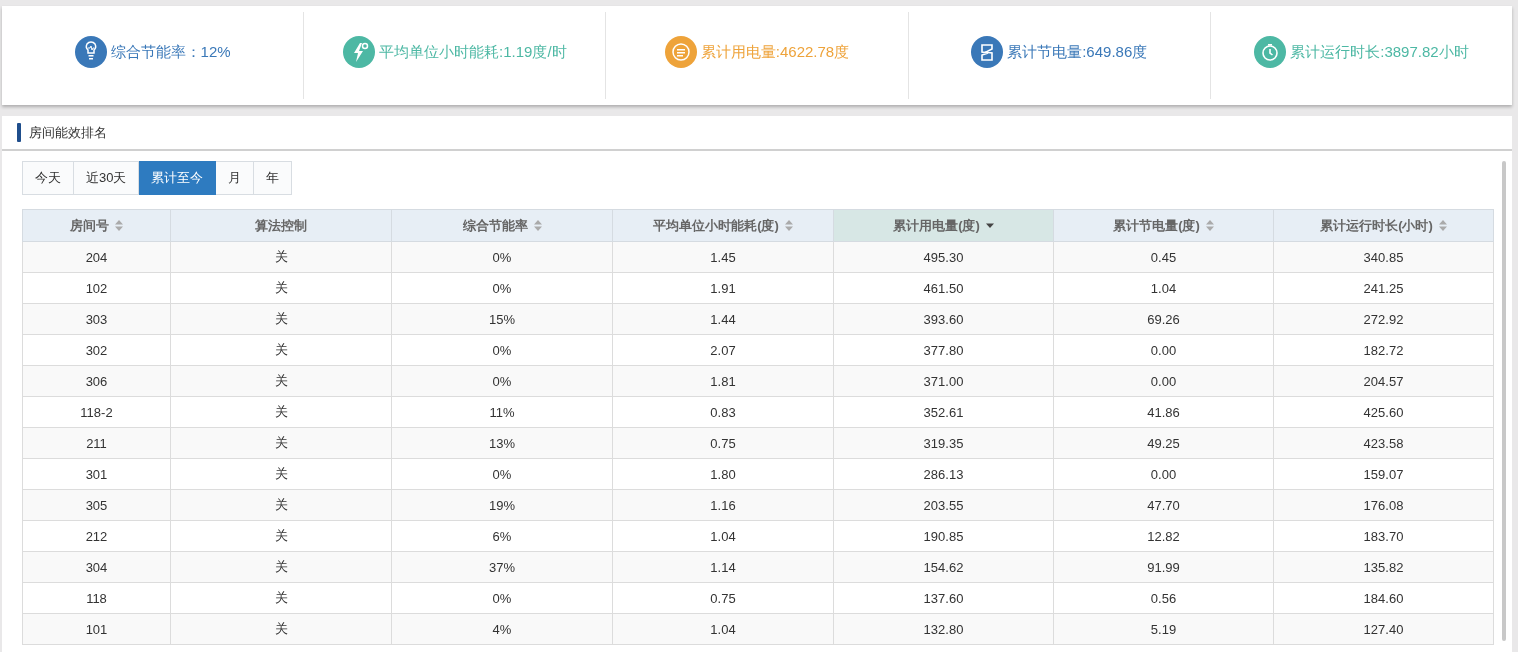 This screenshot has width=1518, height=652. Describe the element at coordinates (1383, 598) in the screenshot. I see `table-cell: 184.60` at that location.